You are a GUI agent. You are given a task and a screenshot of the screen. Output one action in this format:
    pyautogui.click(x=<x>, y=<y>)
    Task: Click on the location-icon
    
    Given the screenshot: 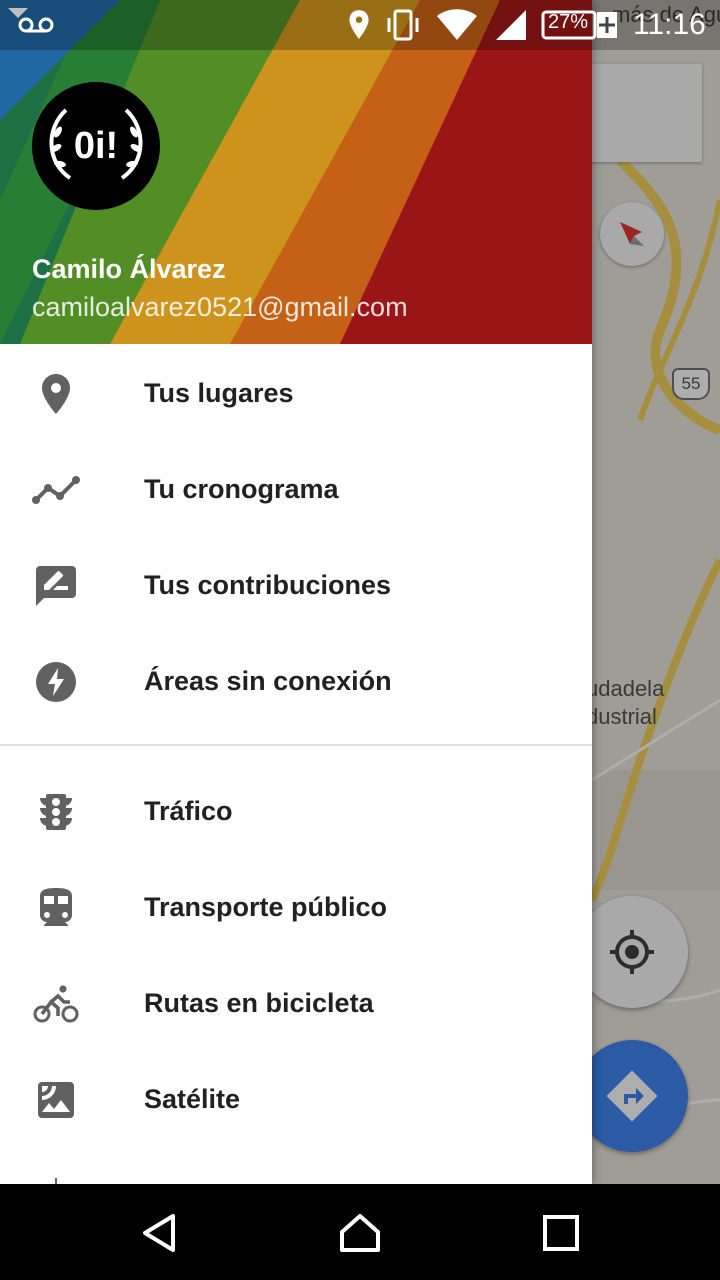 What is the action you would take?
    pyautogui.click(x=359, y=24)
    